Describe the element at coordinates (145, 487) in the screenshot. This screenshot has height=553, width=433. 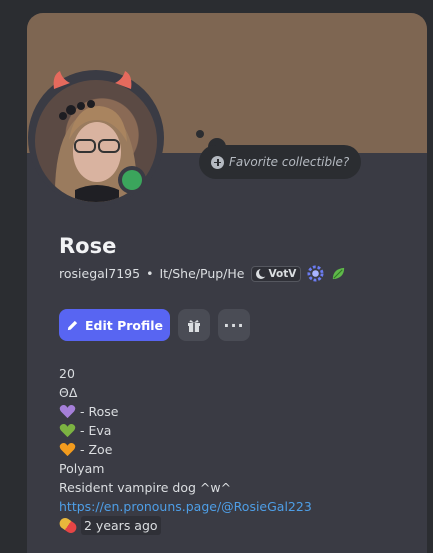
I see `bio-tagline: Resident vampire dog ^w^` at that location.